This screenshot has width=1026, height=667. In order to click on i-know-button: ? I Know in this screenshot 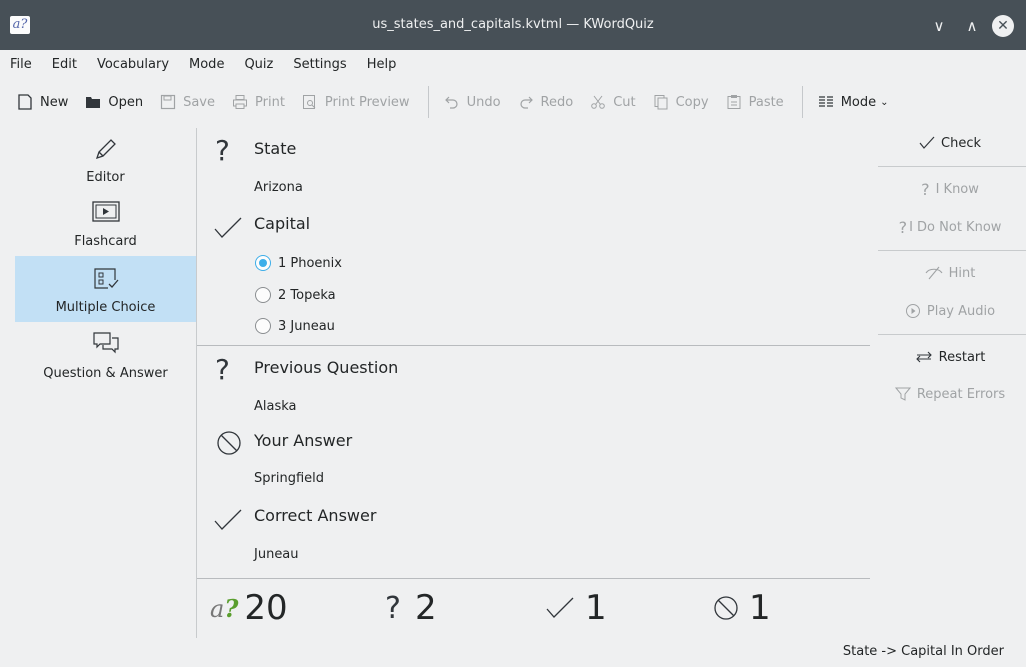, I will do `click(950, 189)`.